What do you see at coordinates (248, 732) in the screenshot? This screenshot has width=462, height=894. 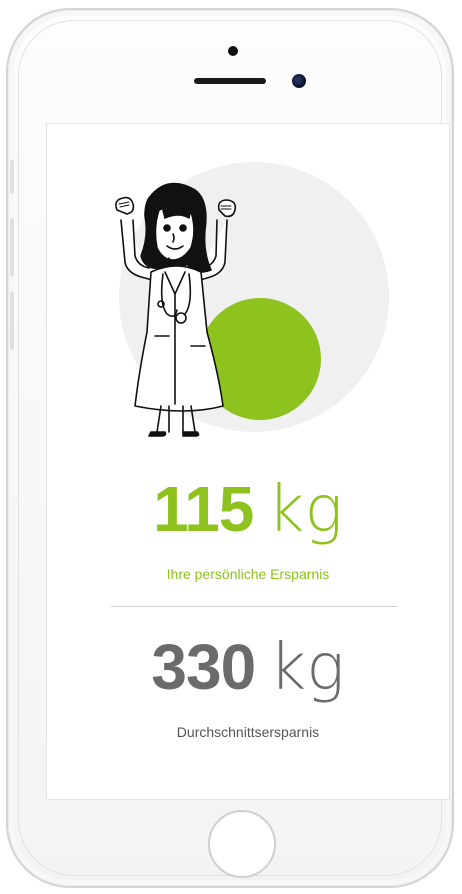 I see `average-savings-caption: Durchschnittsersparnis` at bounding box center [248, 732].